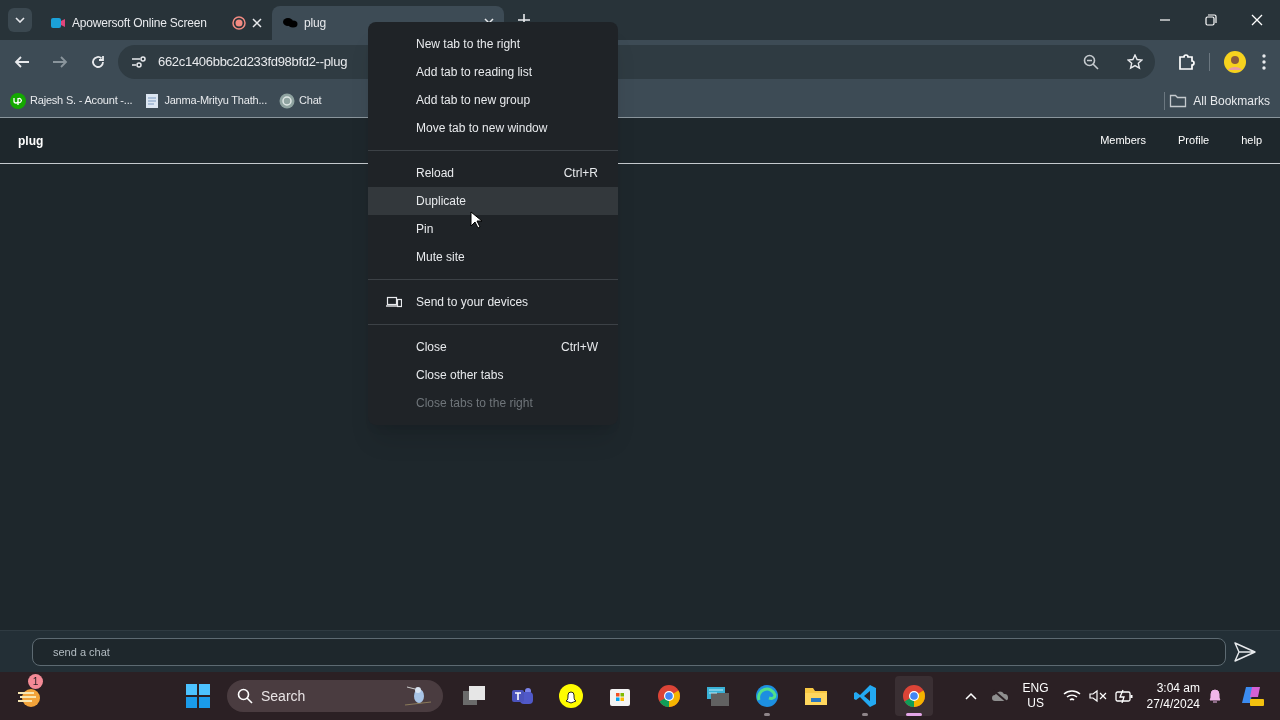  Describe the element at coordinates (1194, 140) in the screenshot. I see `nav-link: Profile` at that location.